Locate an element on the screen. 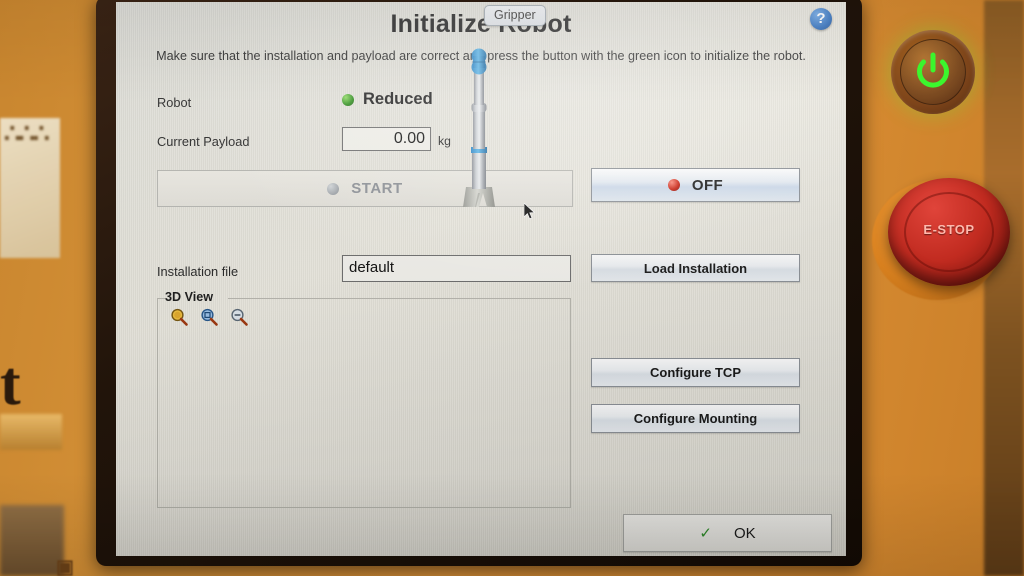  background-shelf is located at coordinates (31, 432).